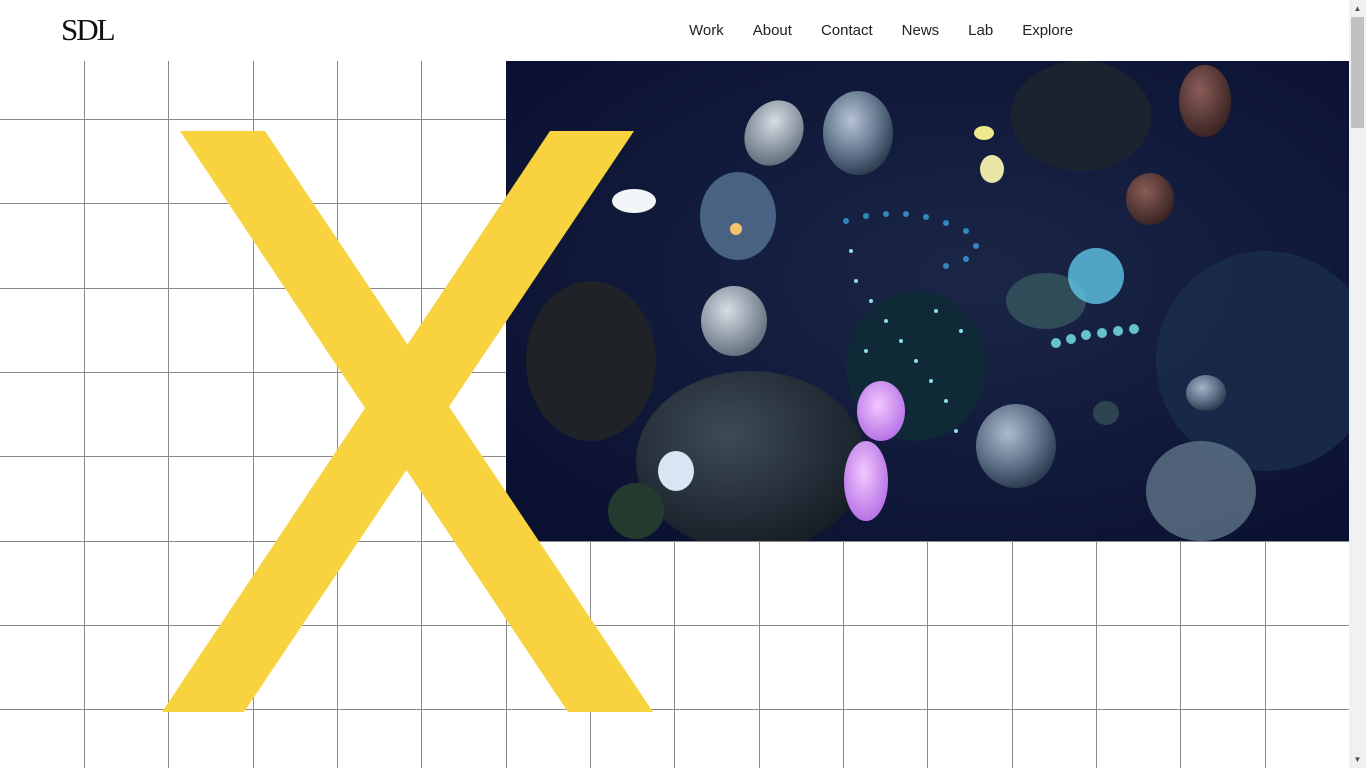 Image resolution: width=1366 pixels, height=768 pixels. Describe the element at coordinates (921, 31) in the screenshot. I see `nav-link-news: News` at that location.